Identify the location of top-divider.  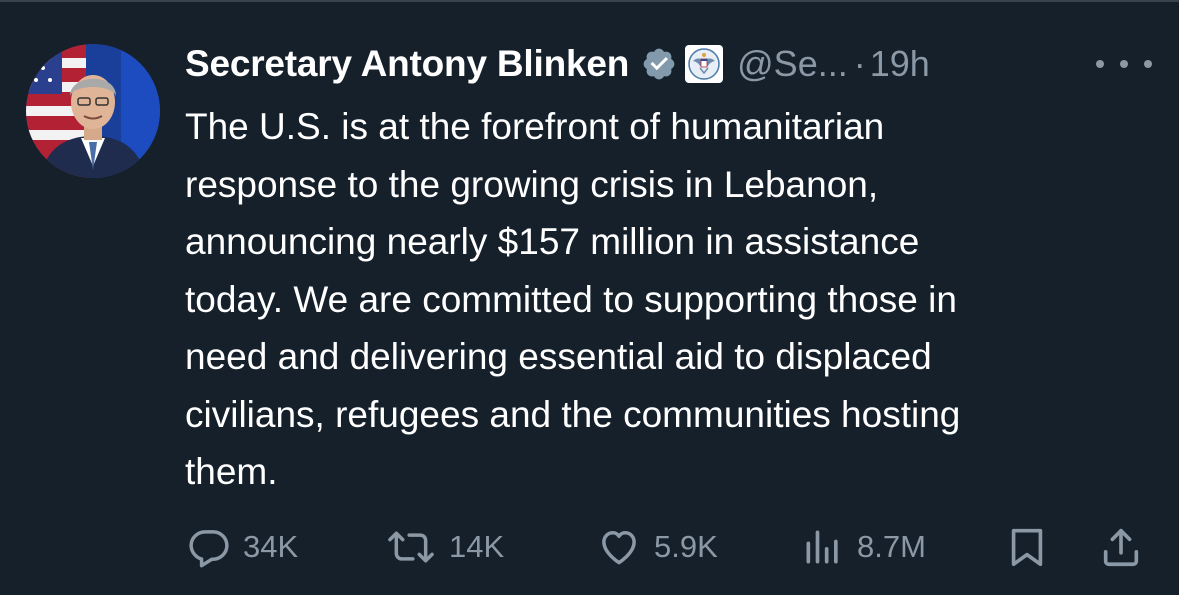
(589, 1).